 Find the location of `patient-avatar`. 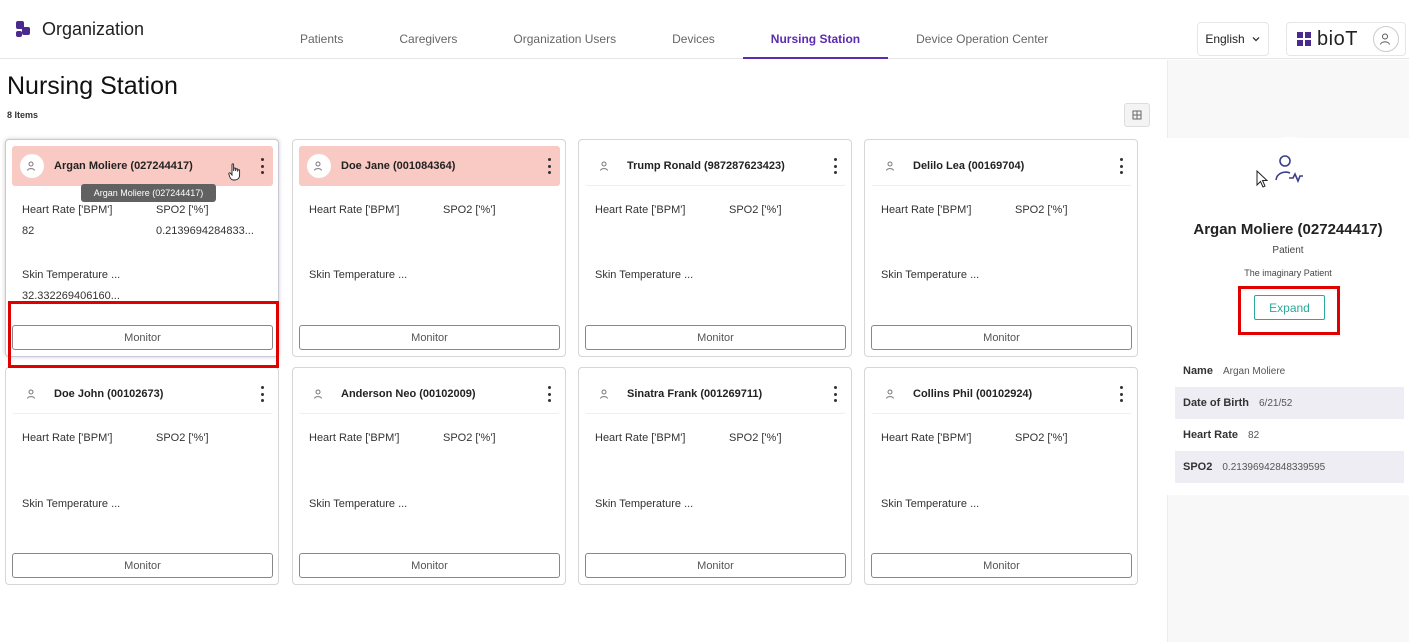

patient-avatar is located at coordinates (1289, 169).